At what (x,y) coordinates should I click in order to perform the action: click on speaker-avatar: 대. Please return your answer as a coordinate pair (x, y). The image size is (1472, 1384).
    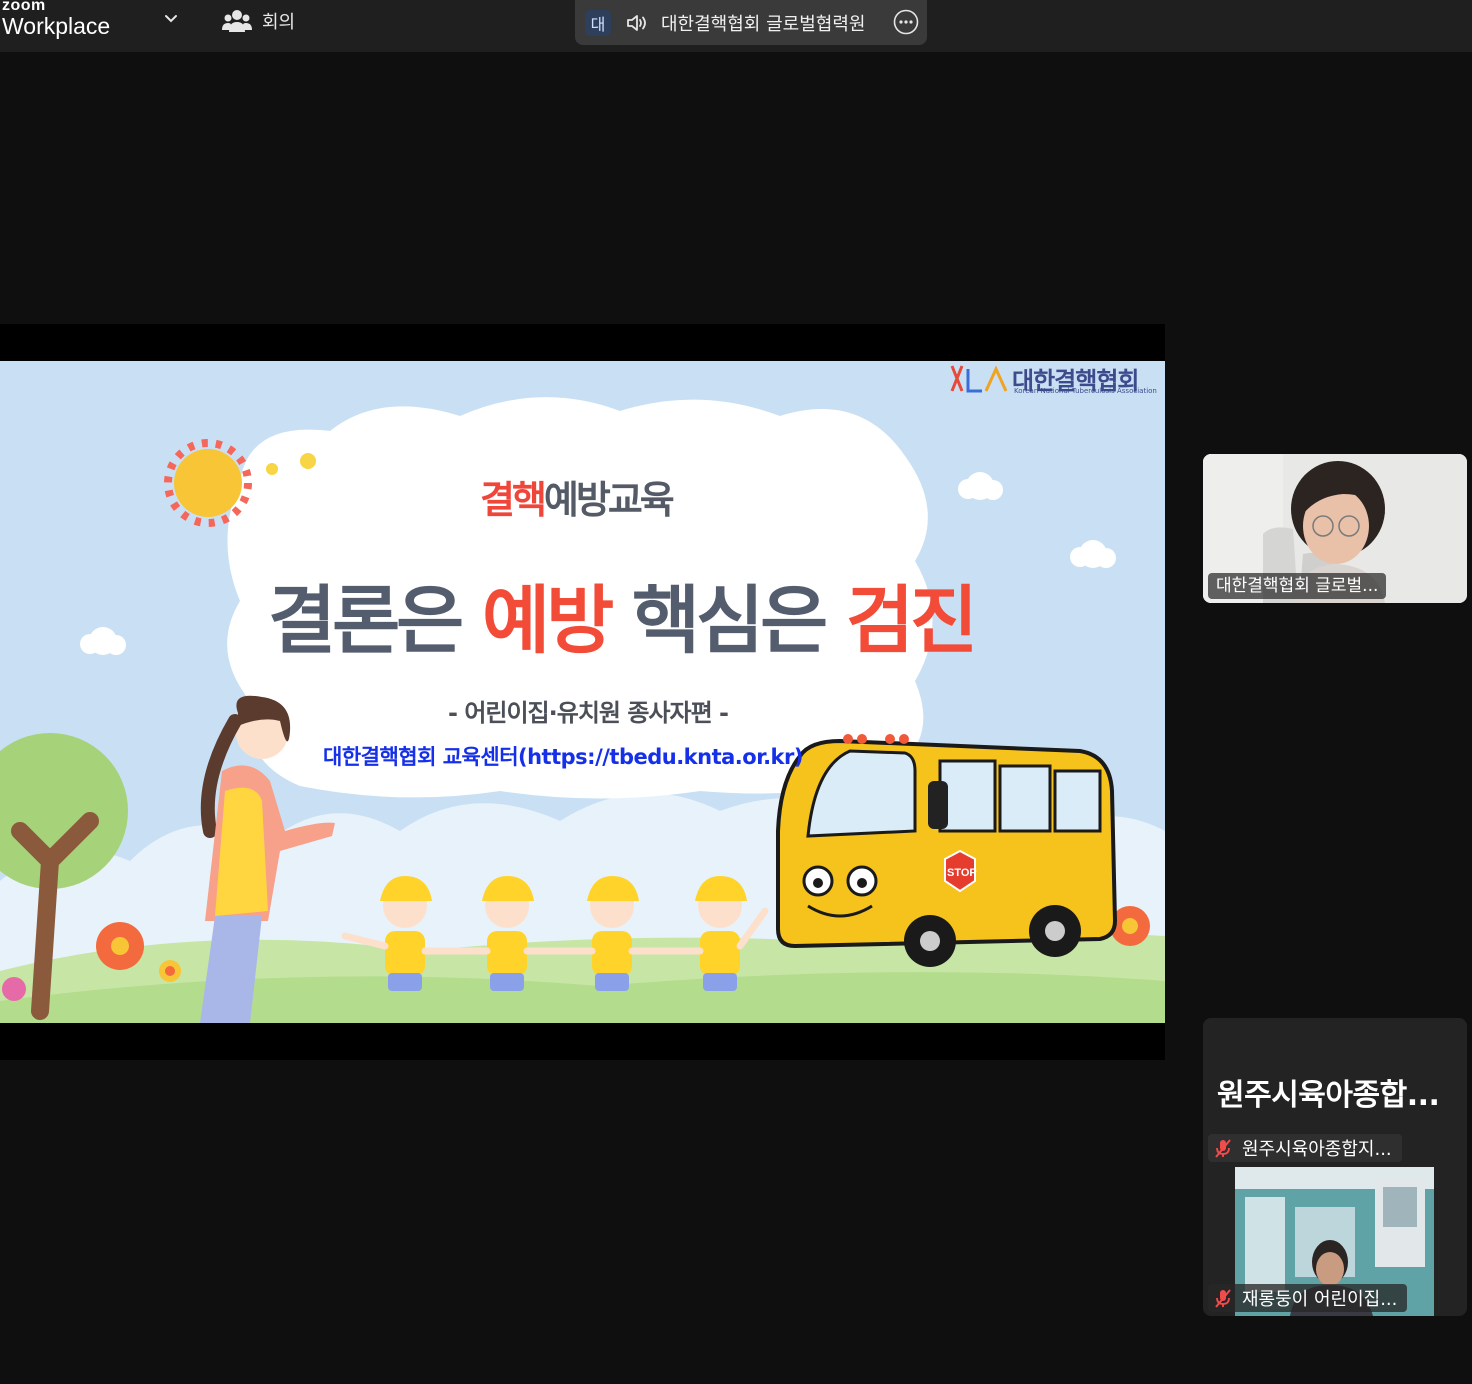
    Looking at the image, I should click on (598, 22).